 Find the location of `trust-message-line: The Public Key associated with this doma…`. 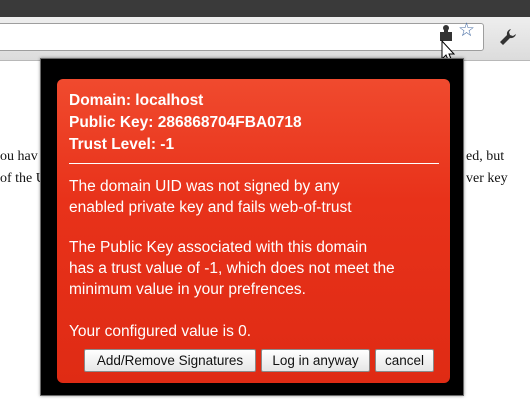

trust-message-line: The Public Key associated with this doma… is located at coordinates (218, 247).